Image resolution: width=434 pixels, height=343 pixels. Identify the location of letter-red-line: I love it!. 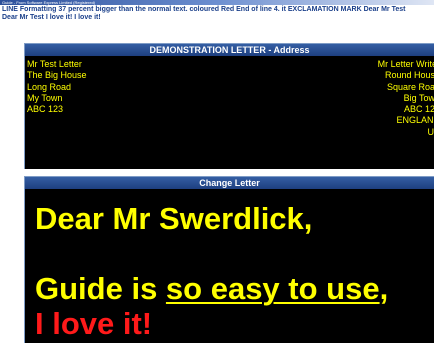
(94, 323).